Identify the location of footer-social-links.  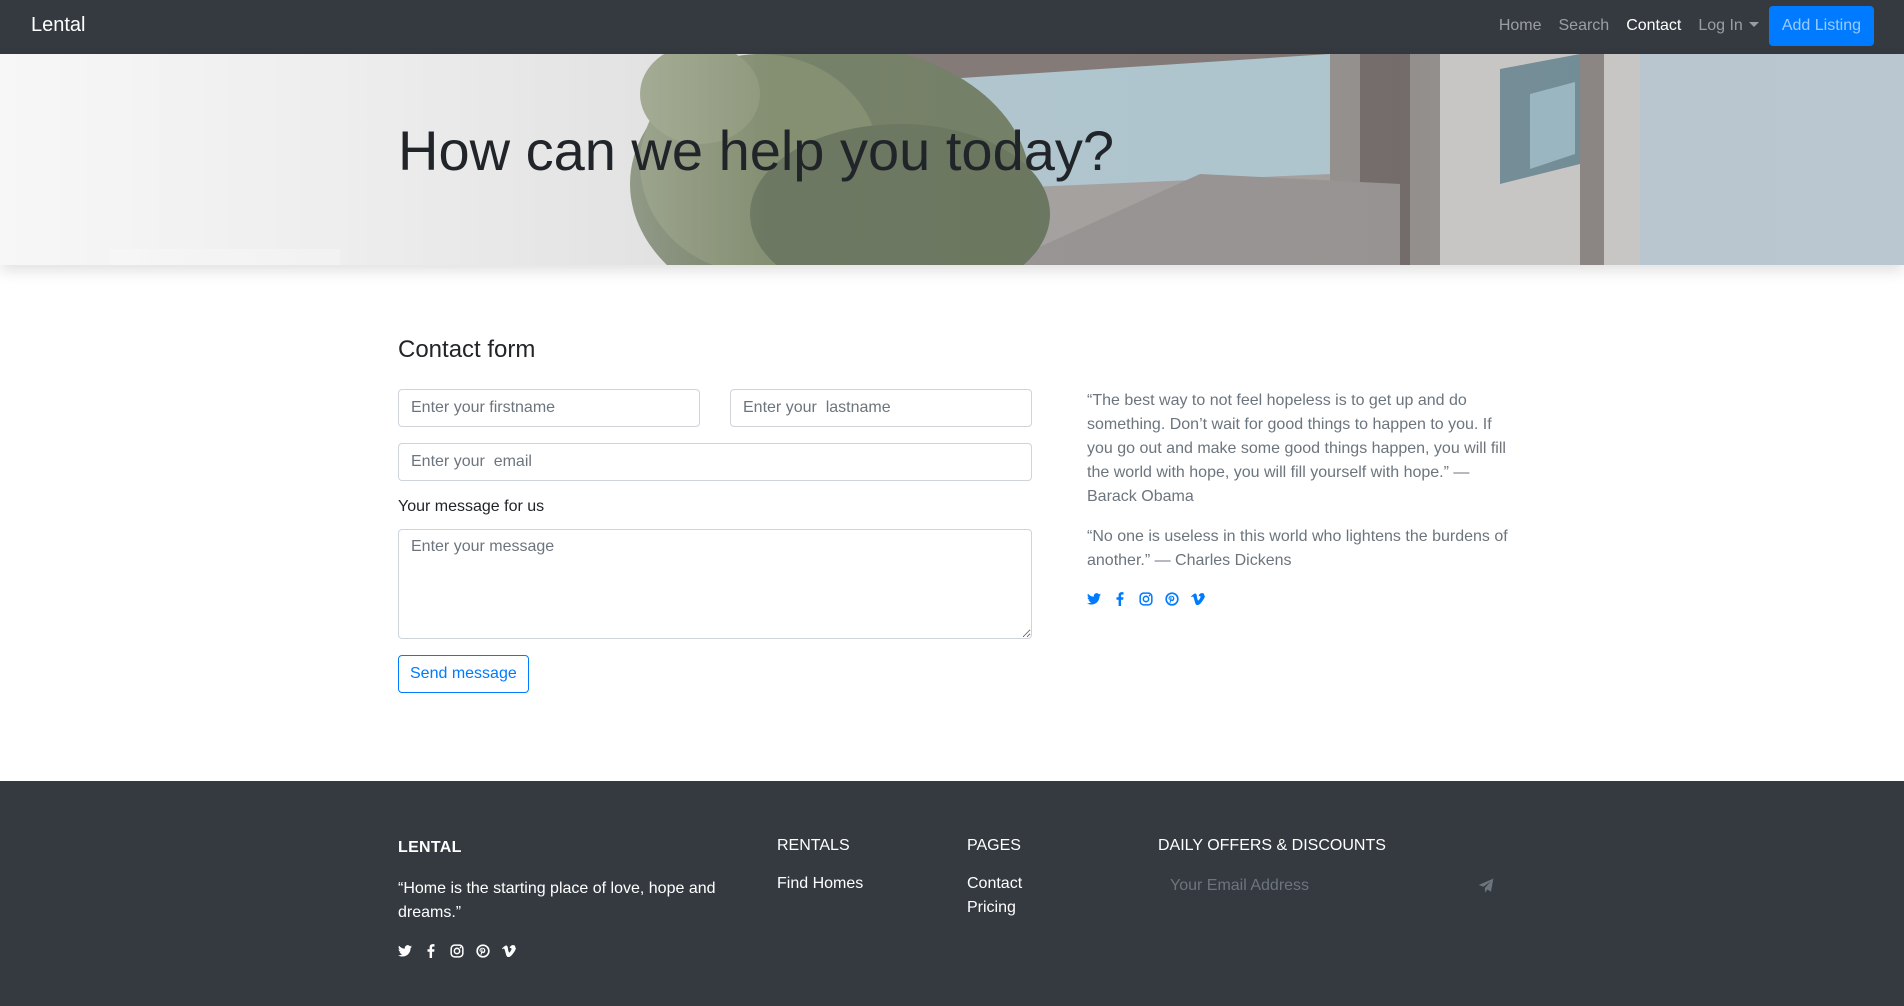
(462, 951).